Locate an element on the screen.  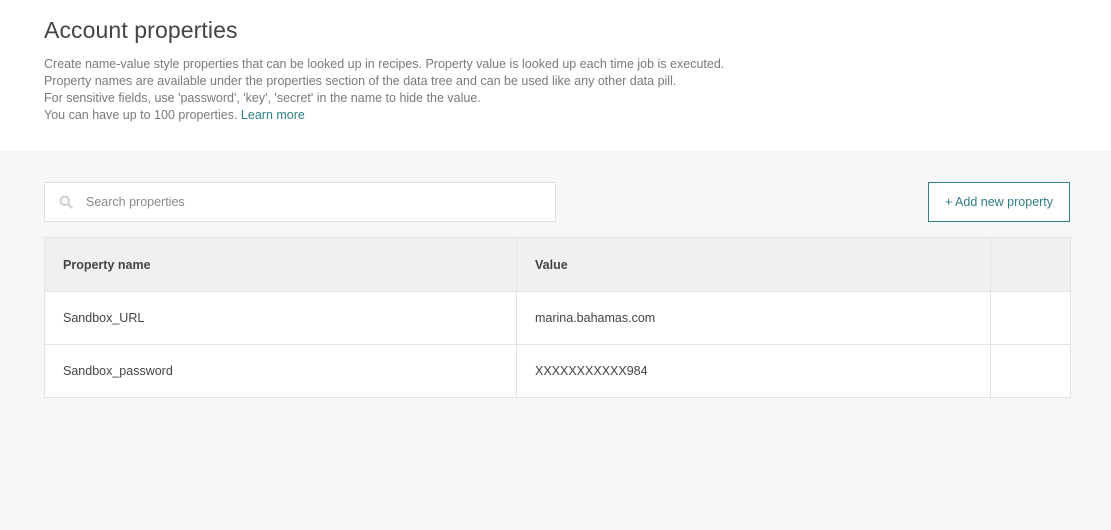
property-name-cell: Sandbox_password is located at coordinates (280, 371).